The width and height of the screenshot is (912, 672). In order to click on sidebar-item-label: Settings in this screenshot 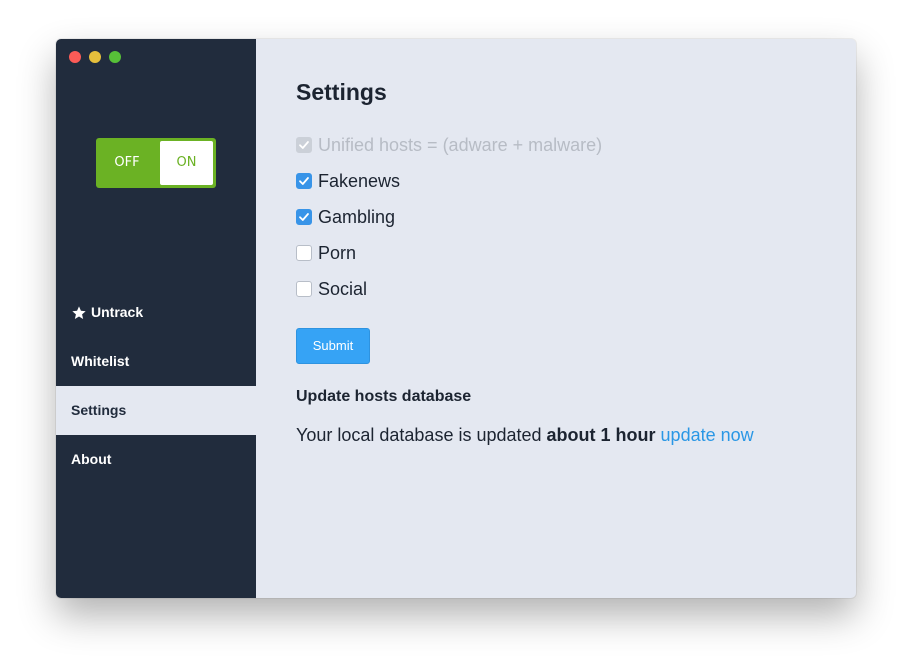, I will do `click(99, 410)`.